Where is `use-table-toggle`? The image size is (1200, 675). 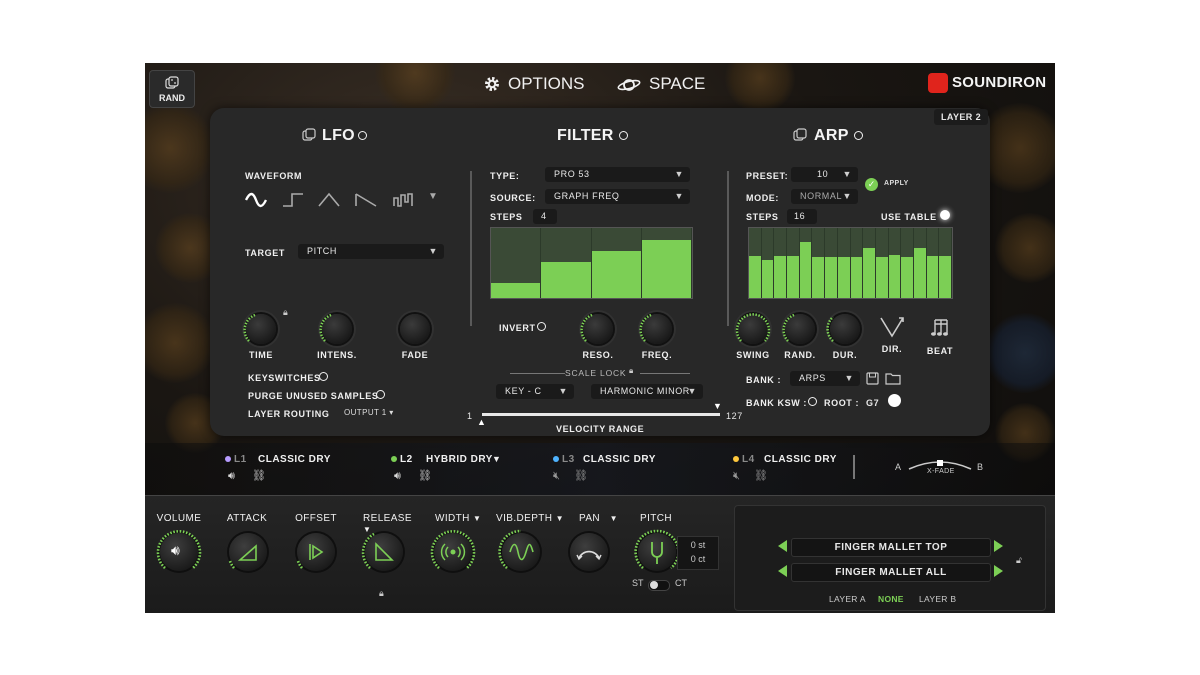 use-table-toggle is located at coordinates (945, 215).